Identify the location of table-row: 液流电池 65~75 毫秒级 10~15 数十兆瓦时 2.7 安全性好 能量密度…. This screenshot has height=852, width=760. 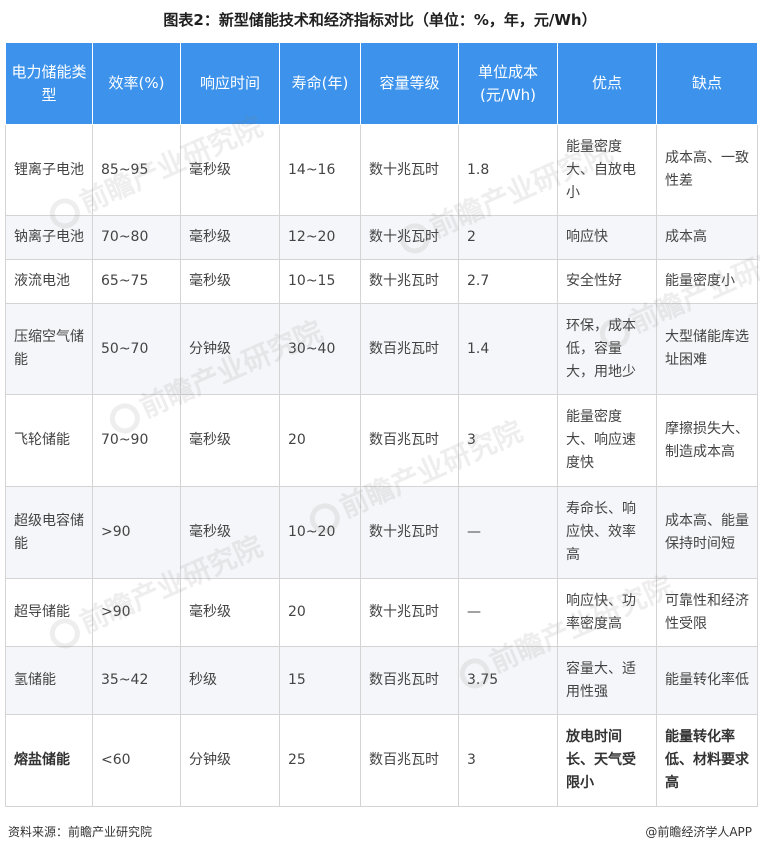
(381, 281).